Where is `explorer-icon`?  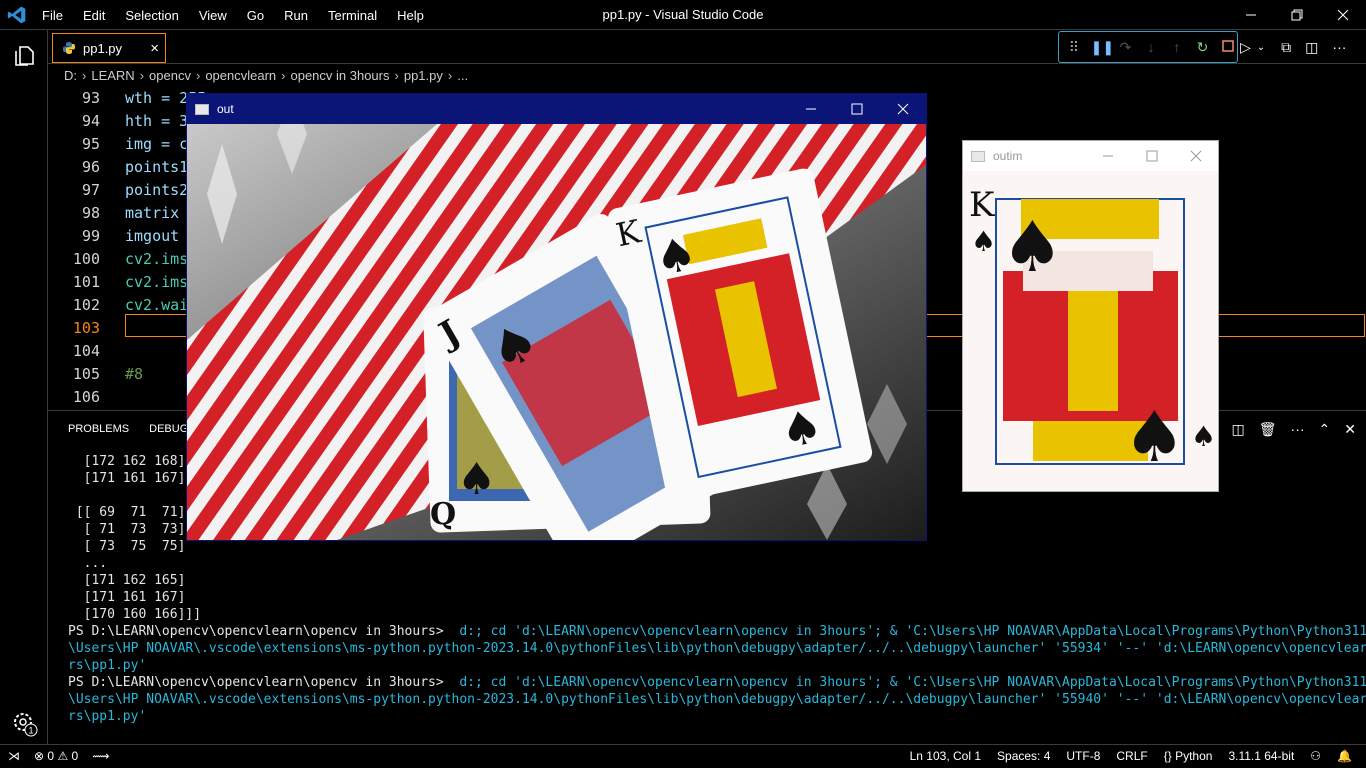 explorer-icon is located at coordinates (24, 56).